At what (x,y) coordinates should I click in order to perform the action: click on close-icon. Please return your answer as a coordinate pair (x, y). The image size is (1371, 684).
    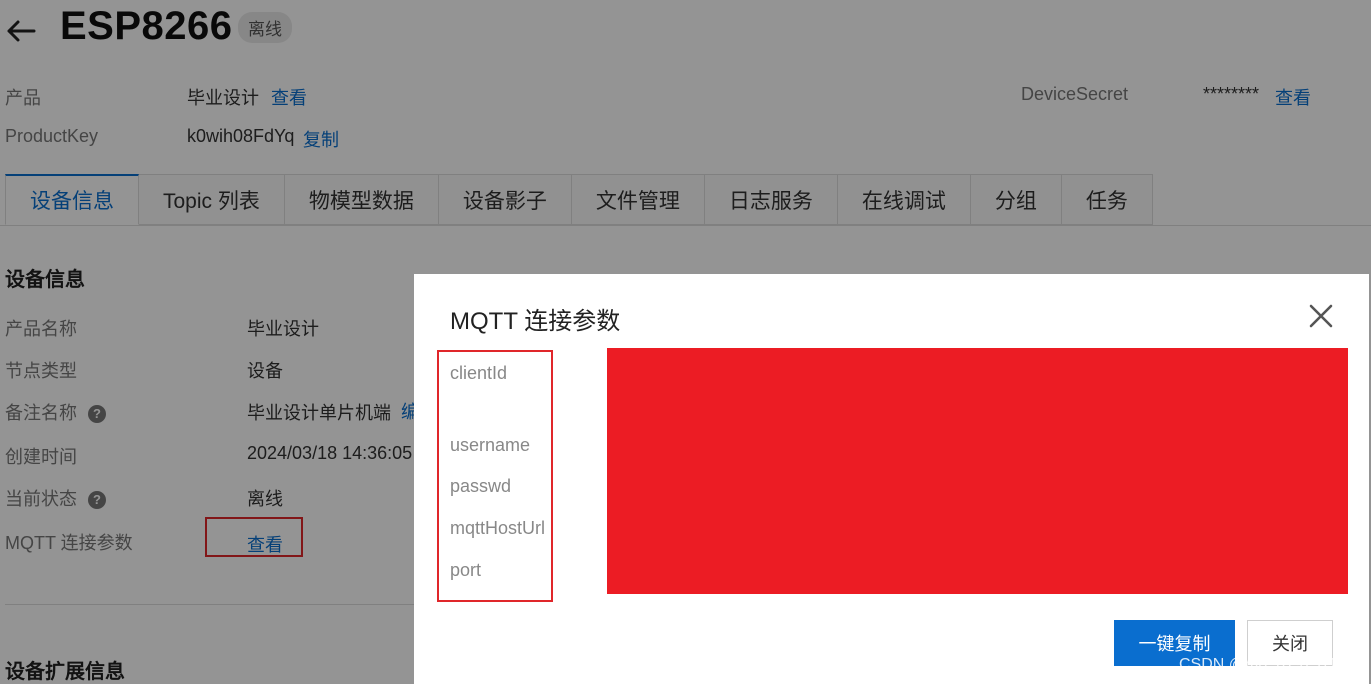
    Looking at the image, I should click on (1321, 316).